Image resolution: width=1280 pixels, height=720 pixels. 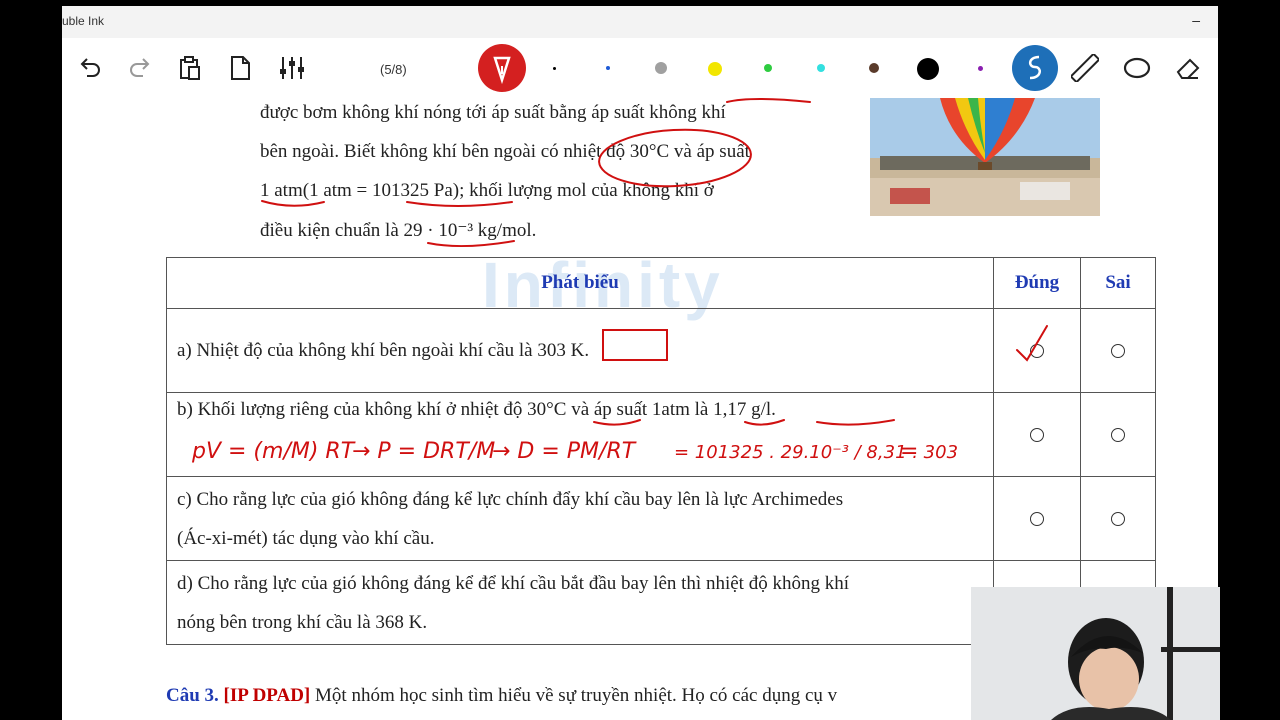 What do you see at coordinates (928, 69) in the screenshot?
I see `color-black-large` at bounding box center [928, 69].